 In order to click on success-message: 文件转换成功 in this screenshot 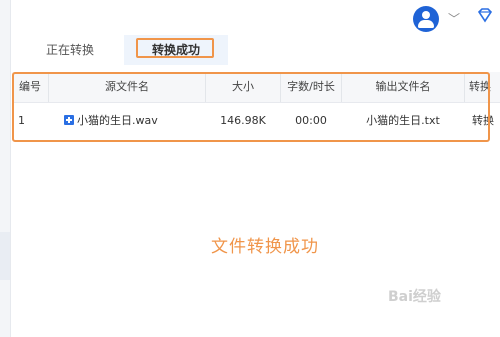, I will do `click(265, 247)`.